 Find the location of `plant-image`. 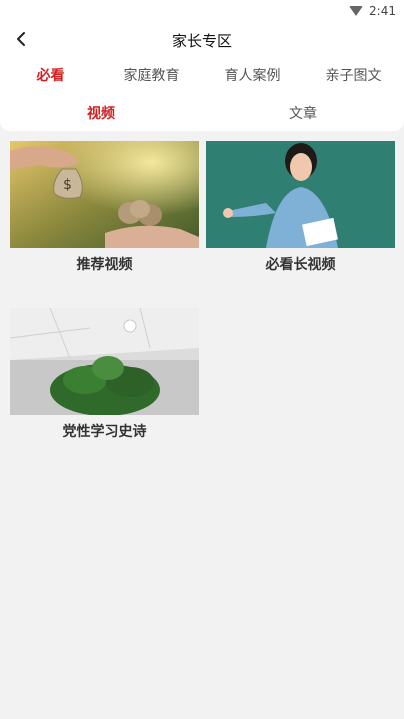

plant-image is located at coordinates (104, 361).